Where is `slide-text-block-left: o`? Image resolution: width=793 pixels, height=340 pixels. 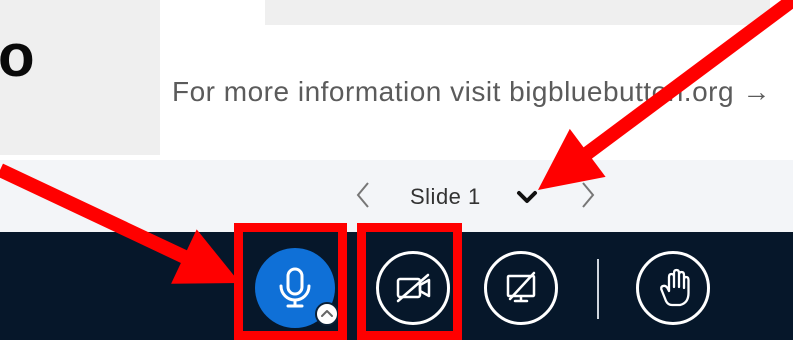
slide-text-block-left: o is located at coordinates (80, 77).